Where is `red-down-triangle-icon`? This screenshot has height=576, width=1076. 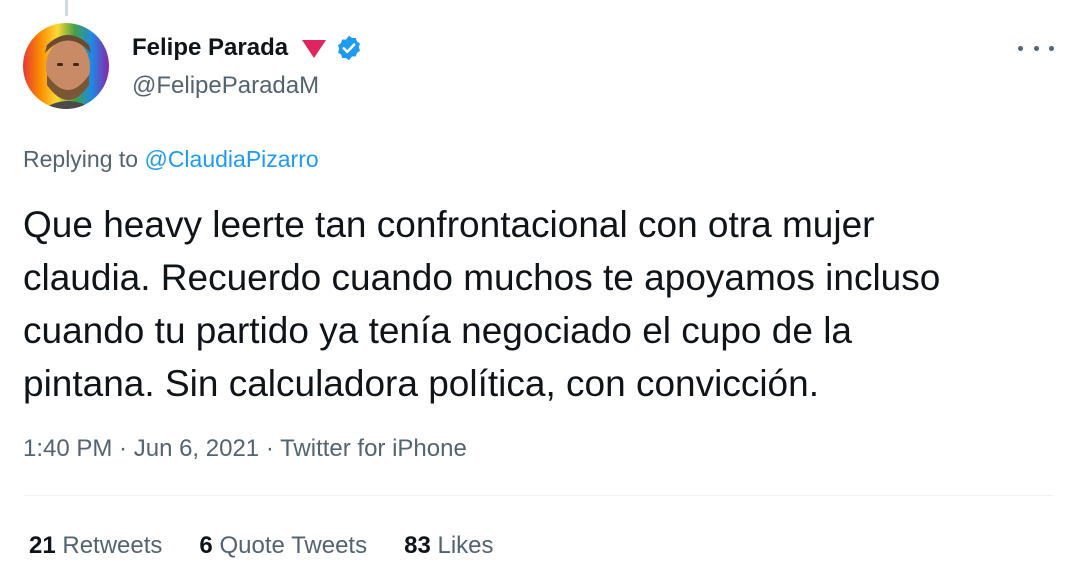
red-down-triangle-icon is located at coordinates (314, 49).